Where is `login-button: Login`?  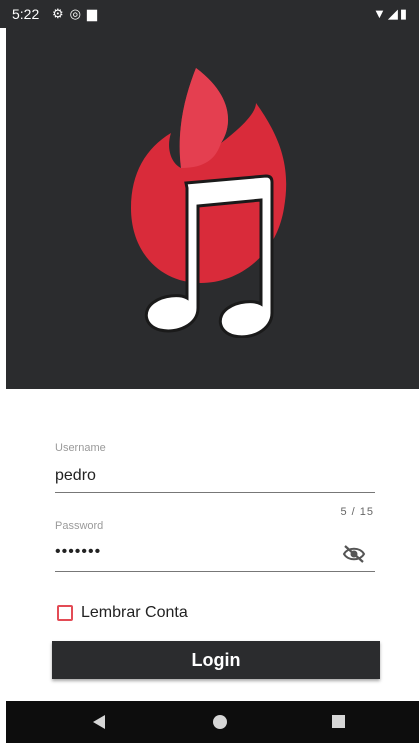 login-button: Login is located at coordinates (216, 660).